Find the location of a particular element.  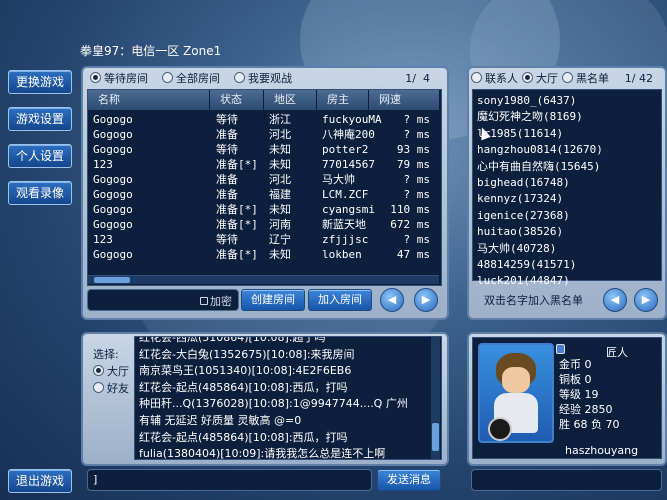

chat-message: 有辅 无延迟 好质量 灵敏高 @=0 is located at coordinates (220, 420).